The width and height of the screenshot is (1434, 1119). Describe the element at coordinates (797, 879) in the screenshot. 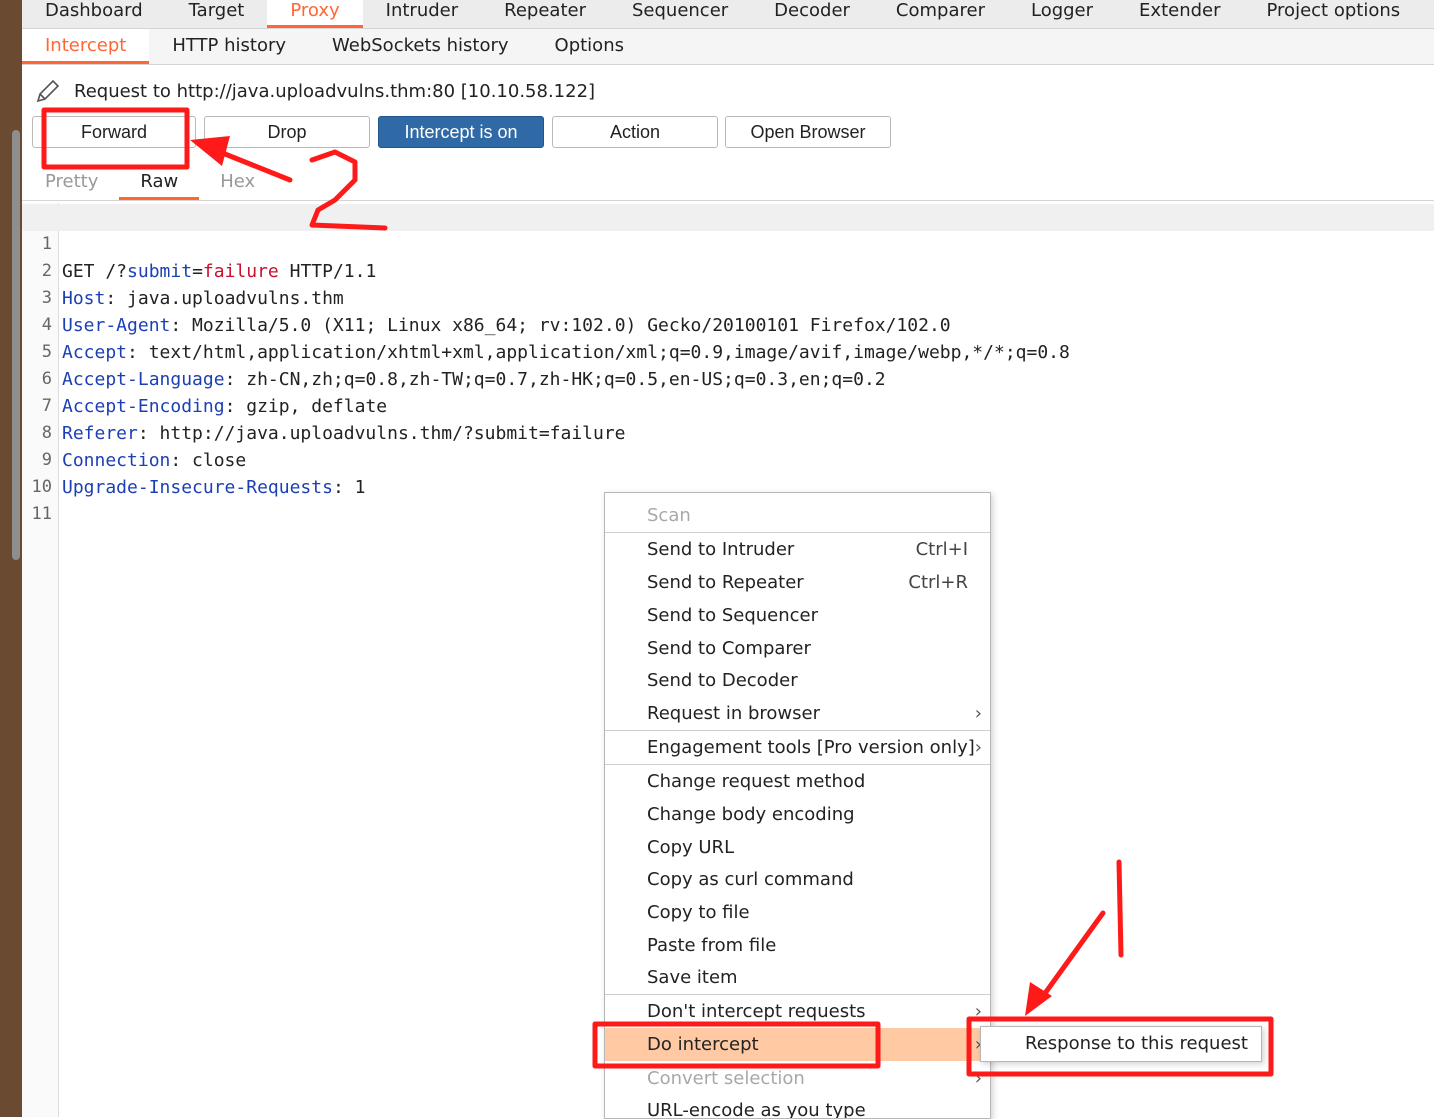

I see `menu-item-copy-as-curl: Copy as curl command` at that location.